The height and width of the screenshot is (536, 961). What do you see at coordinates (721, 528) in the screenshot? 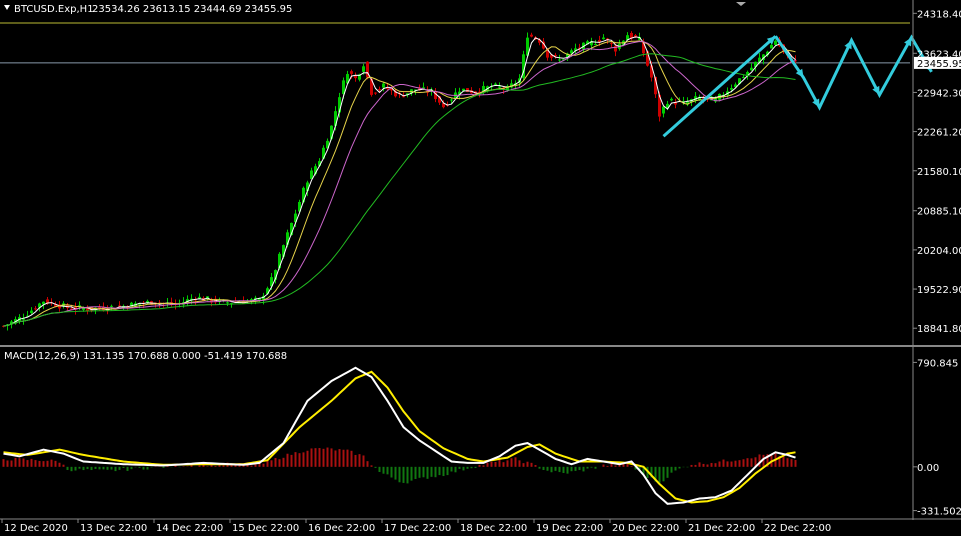
I see `time-tick-label: 21 Dec 22:00` at bounding box center [721, 528].